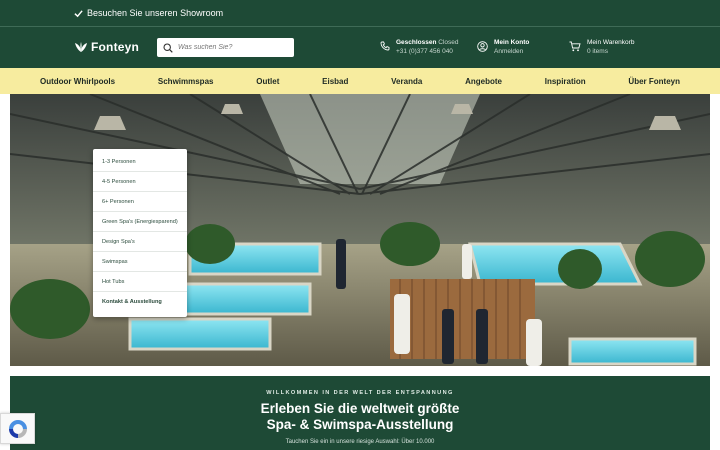 The image size is (720, 450). I want to click on nav-item-outlet: Outlet, so click(267, 81).